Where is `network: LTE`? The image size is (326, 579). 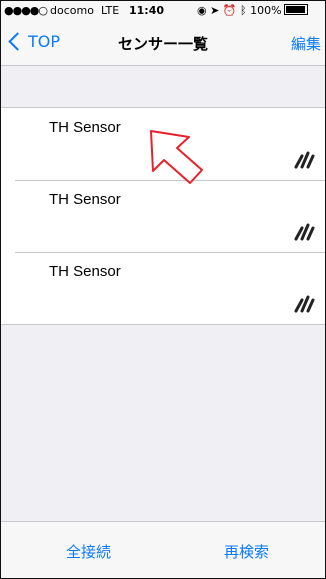 network: LTE is located at coordinates (110, 10).